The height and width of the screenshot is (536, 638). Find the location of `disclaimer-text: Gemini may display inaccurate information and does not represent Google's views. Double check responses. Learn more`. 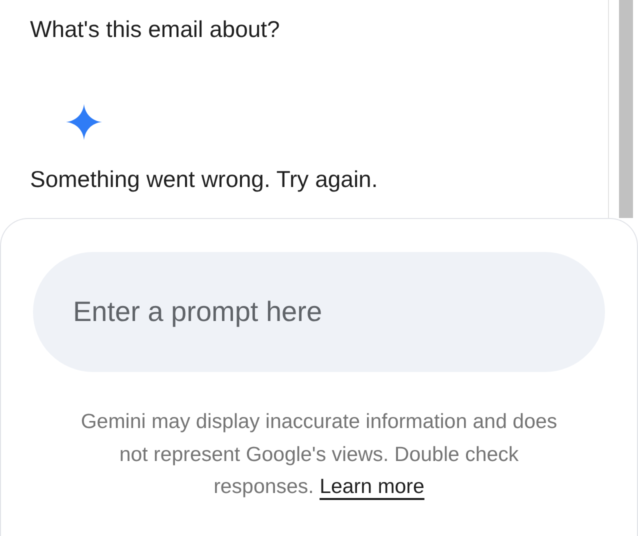

disclaimer-text: Gemini may display inaccurate information and does not represent Google's views. Double check responses. Learn more is located at coordinates (319, 454).